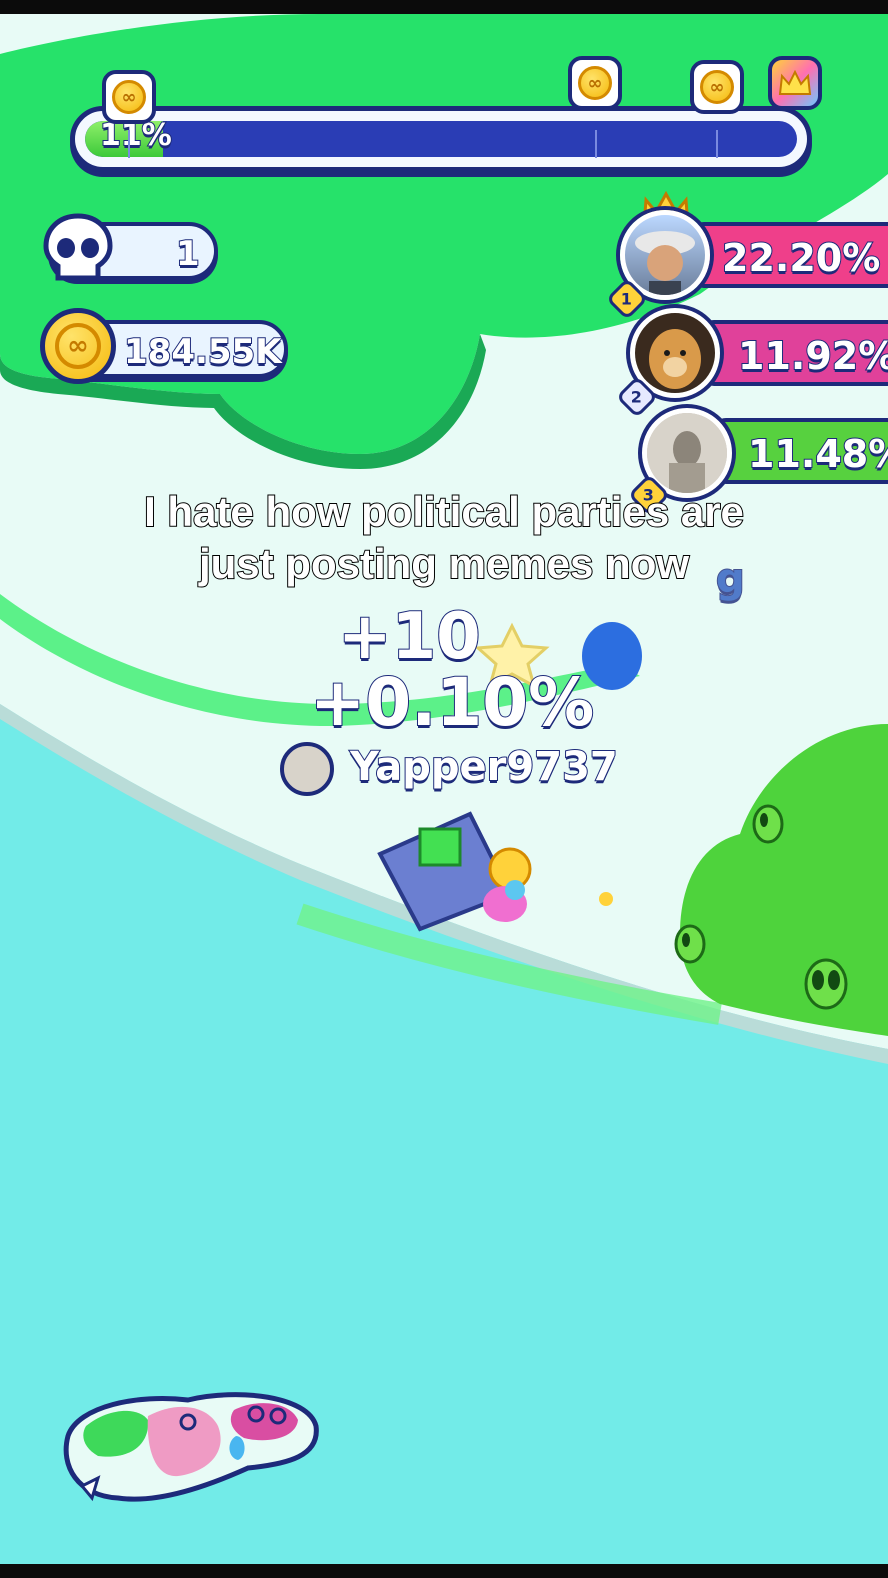  I want to click on kills-count: 1, so click(188, 254).